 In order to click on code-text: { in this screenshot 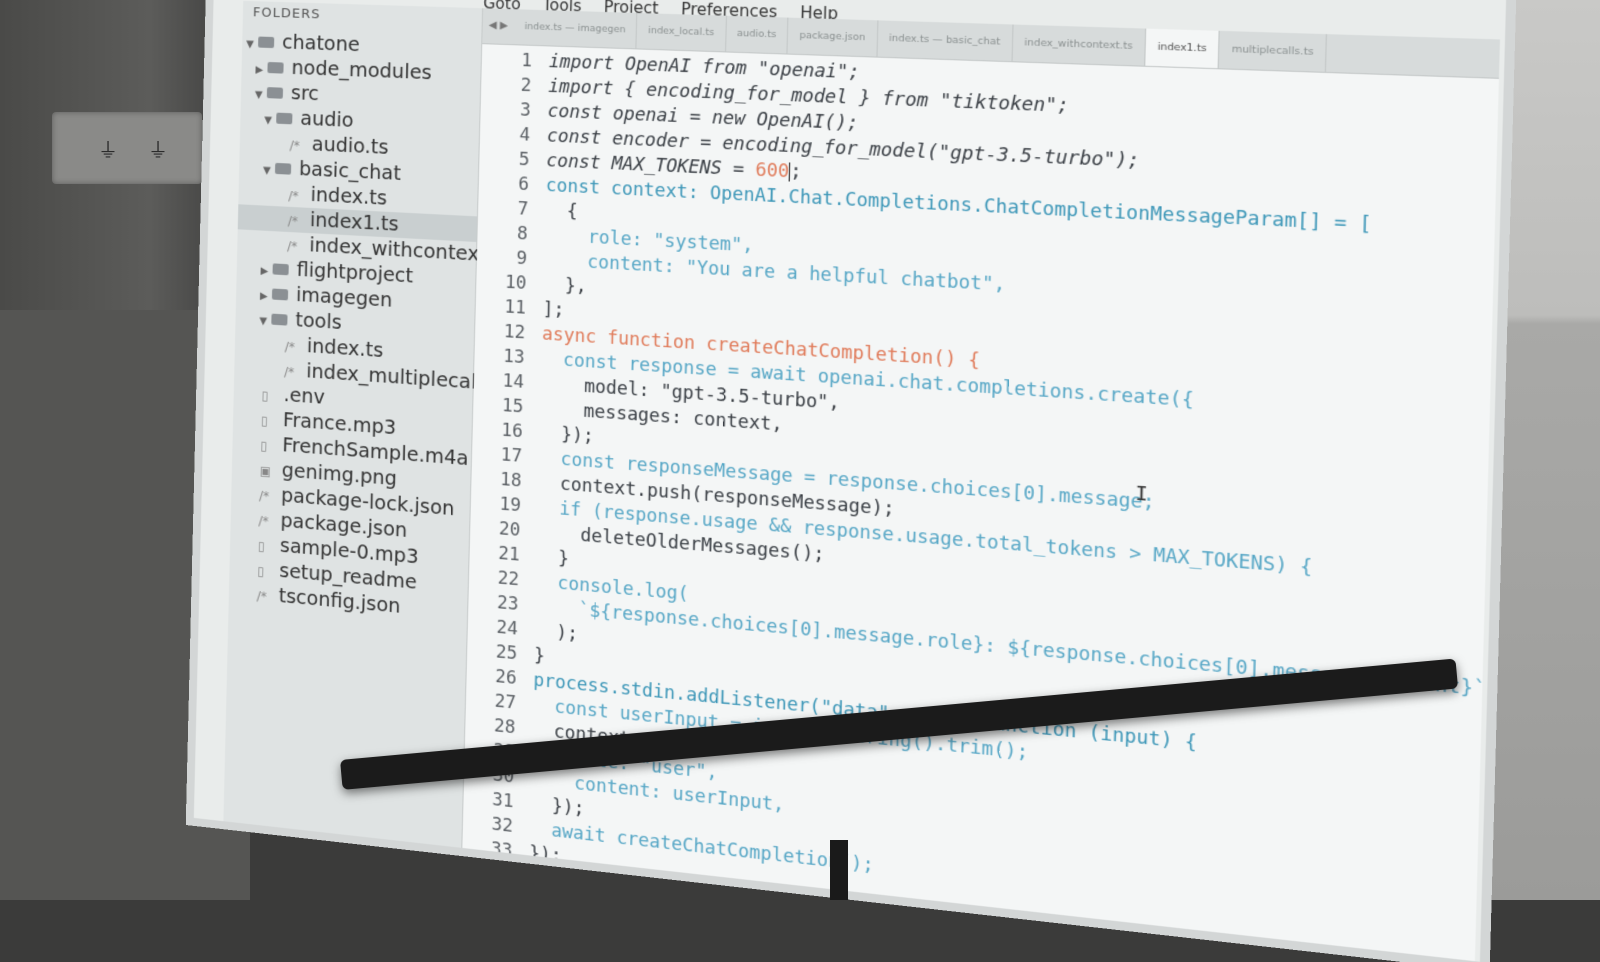, I will do `click(561, 211)`.